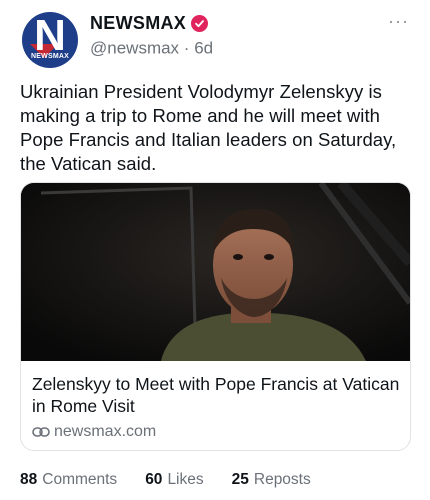 This screenshot has height=500, width=430. I want to click on name-row: NEWSMAX, so click(149, 23).